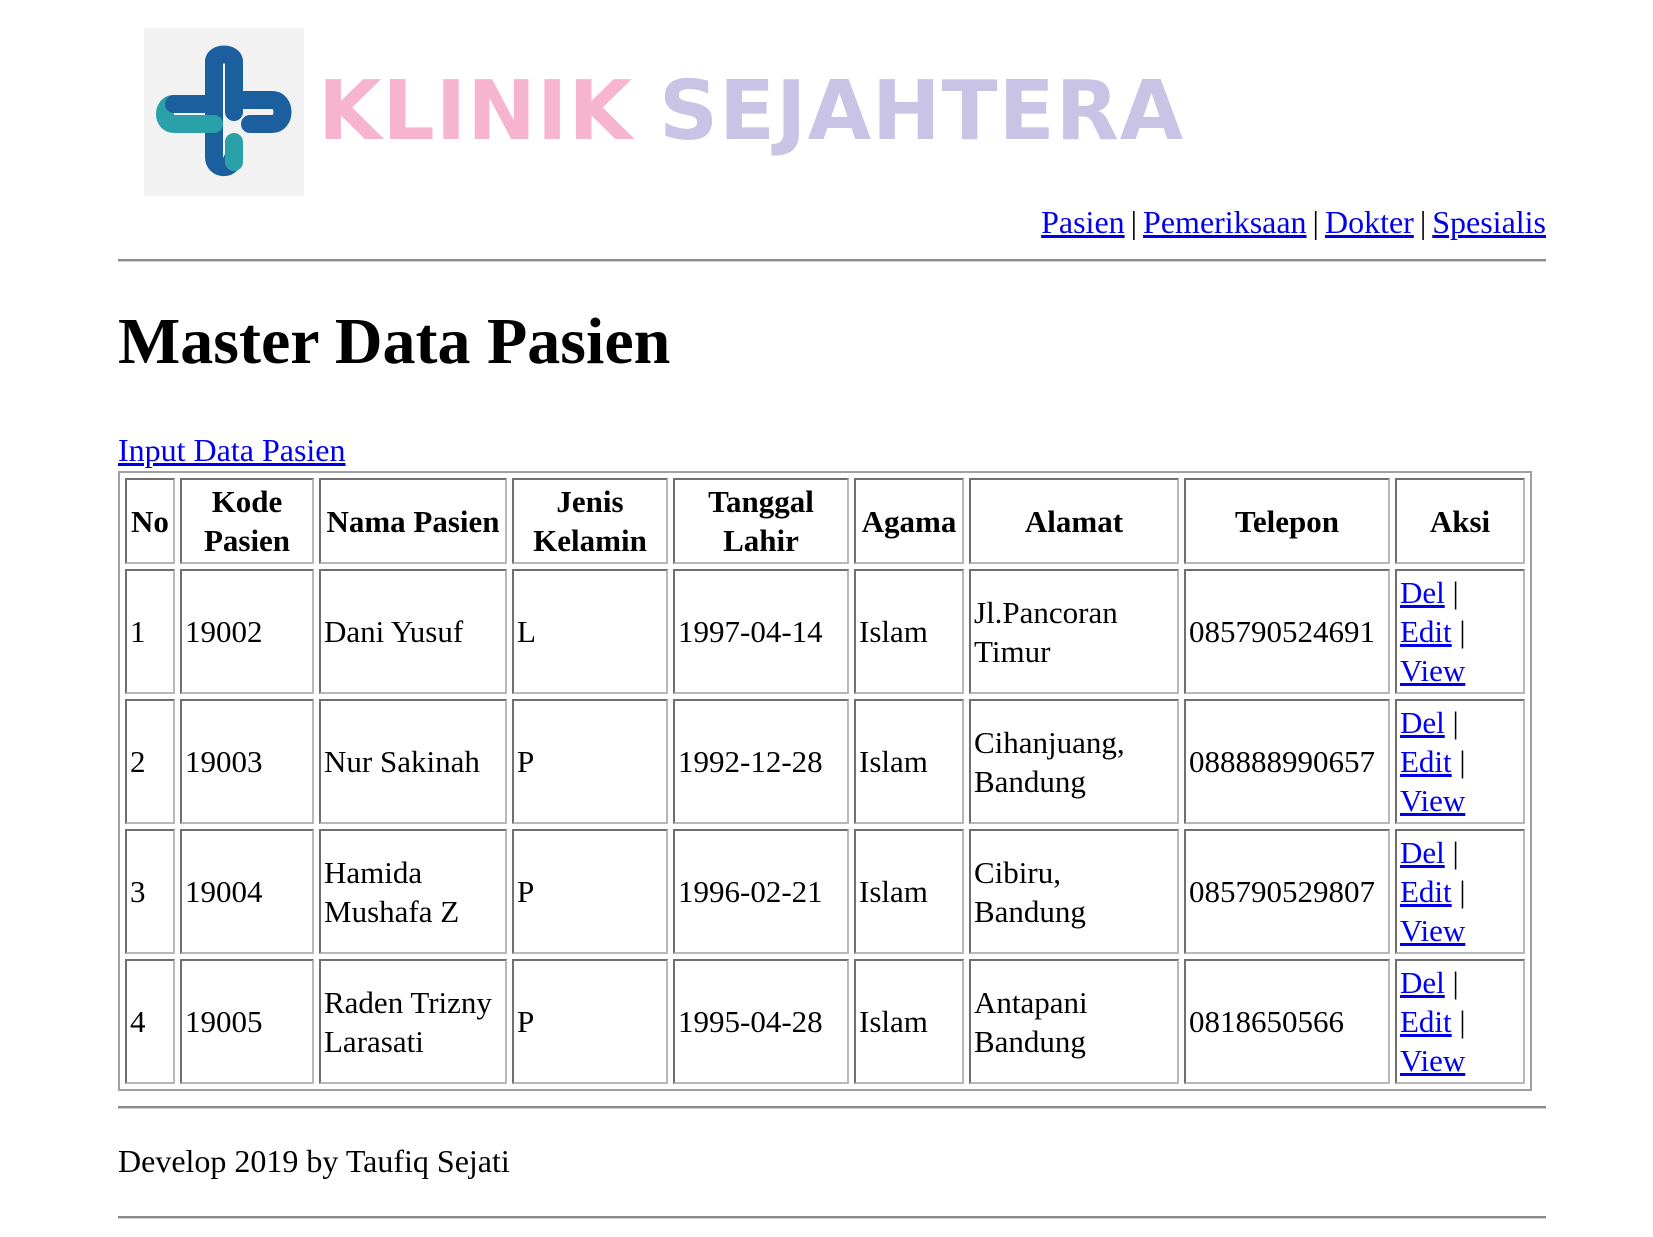 The image size is (1653, 1237). Describe the element at coordinates (832, 1217) in the screenshot. I see `footer-divider-bottom` at that location.